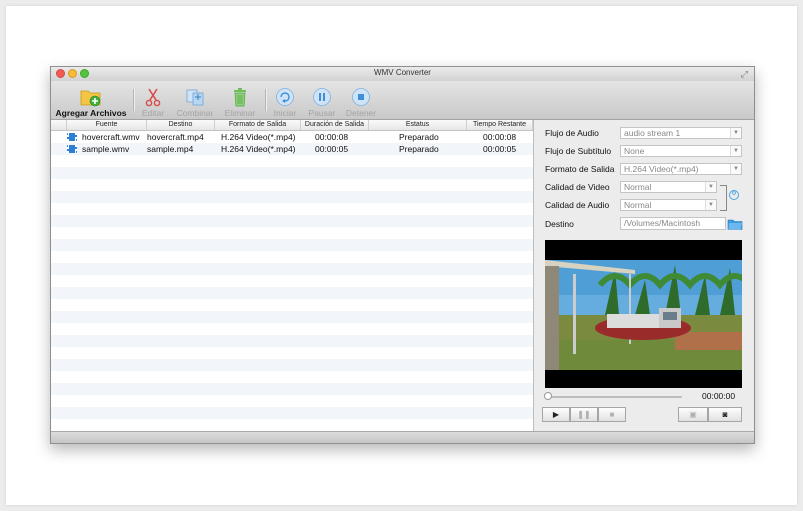 The width and height of the screenshot is (803, 511). I want to click on header-status: Estatus, so click(418, 125).